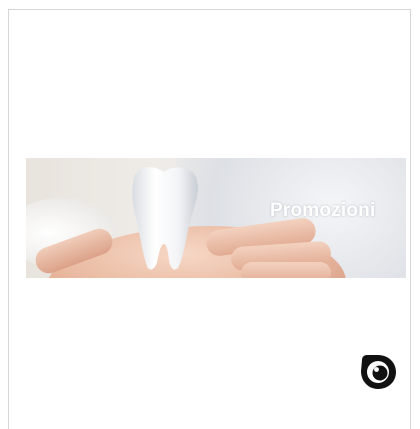 The height and width of the screenshot is (429, 420). I want to click on view-button, so click(378, 372).